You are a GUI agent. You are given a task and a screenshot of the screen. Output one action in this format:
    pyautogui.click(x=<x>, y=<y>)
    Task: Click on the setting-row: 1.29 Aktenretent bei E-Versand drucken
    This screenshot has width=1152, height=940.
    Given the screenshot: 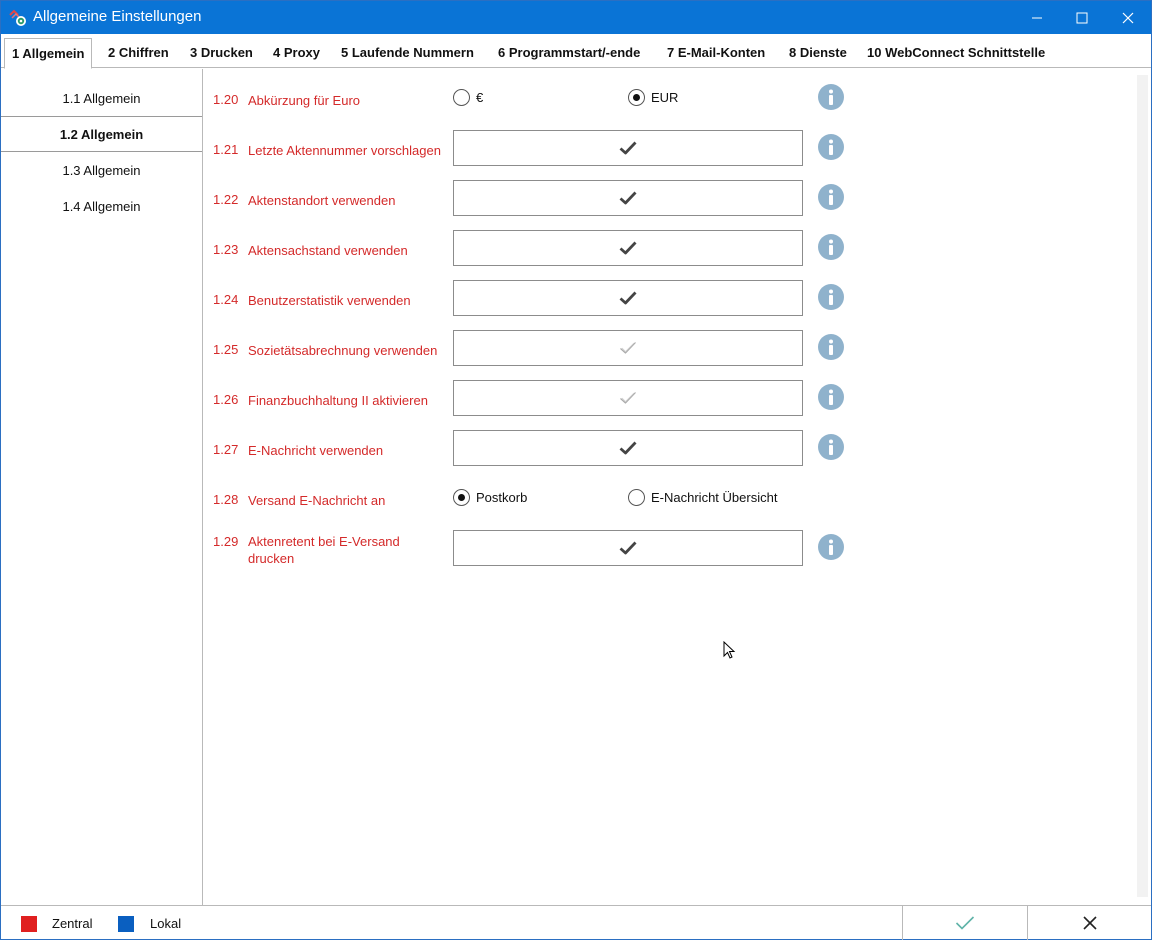 What is the action you would take?
    pyautogui.click(x=669, y=548)
    